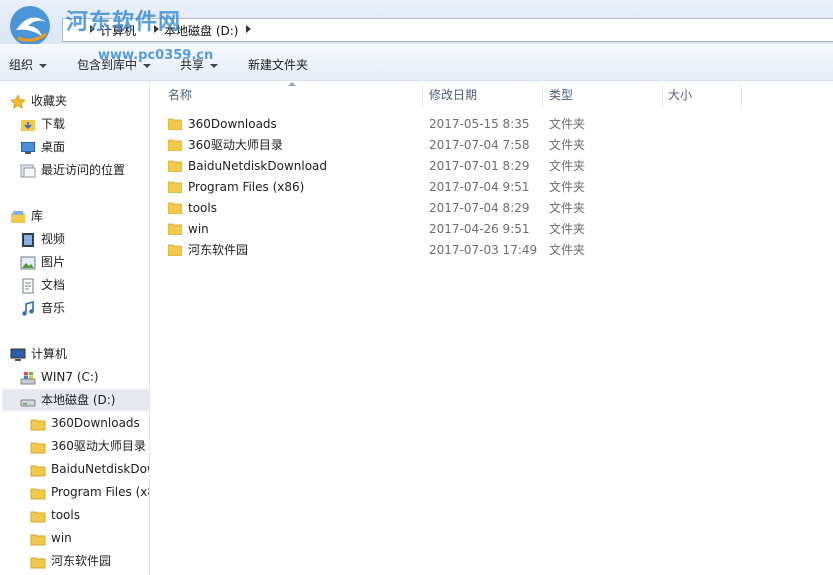 Image resolution: width=833 pixels, height=575 pixels. What do you see at coordinates (680, 95) in the screenshot?
I see `column-header-size: 大小` at bounding box center [680, 95].